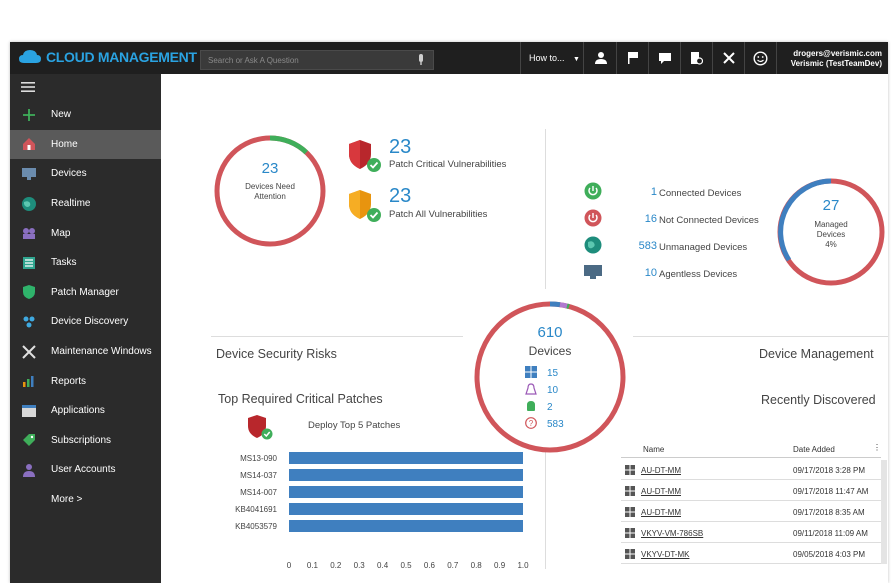 This screenshot has height=583, width=891. What do you see at coordinates (85, 470) in the screenshot?
I see `sidebar-item-user-accounts: User Accounts` at bounding box center [85, 470].